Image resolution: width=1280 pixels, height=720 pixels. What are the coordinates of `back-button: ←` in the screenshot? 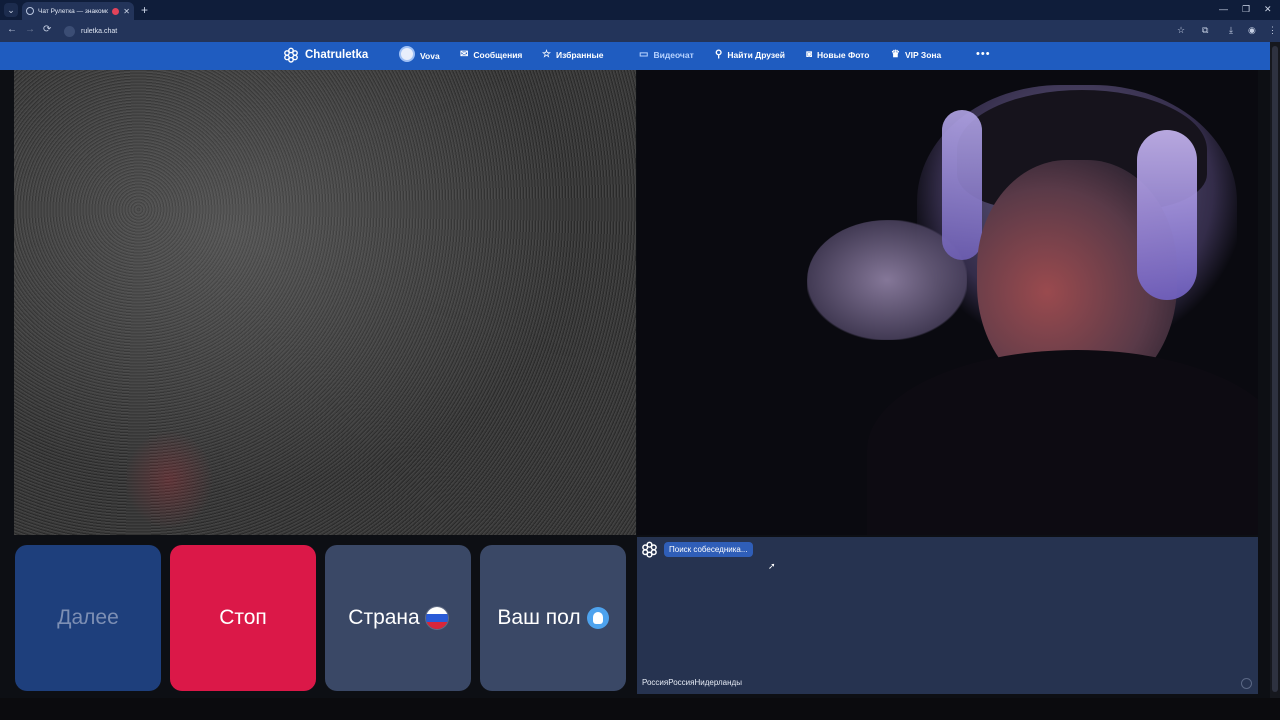 It's located at (12, 29).